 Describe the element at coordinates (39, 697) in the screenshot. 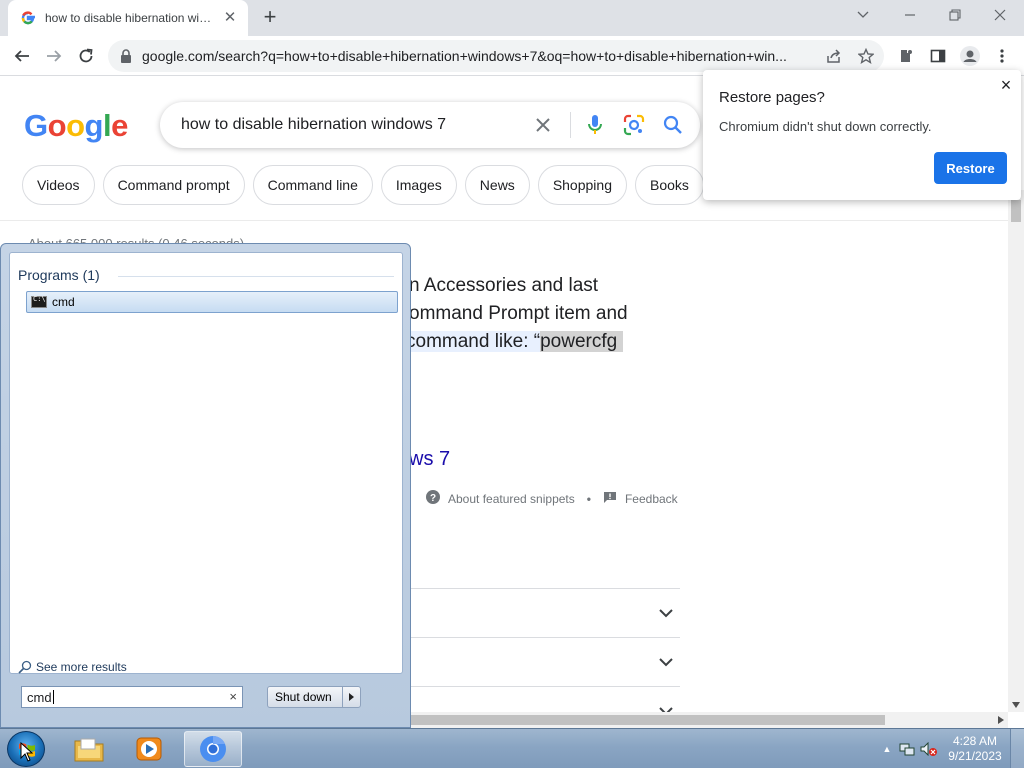

I see `start-search-value: cmd` at that location.